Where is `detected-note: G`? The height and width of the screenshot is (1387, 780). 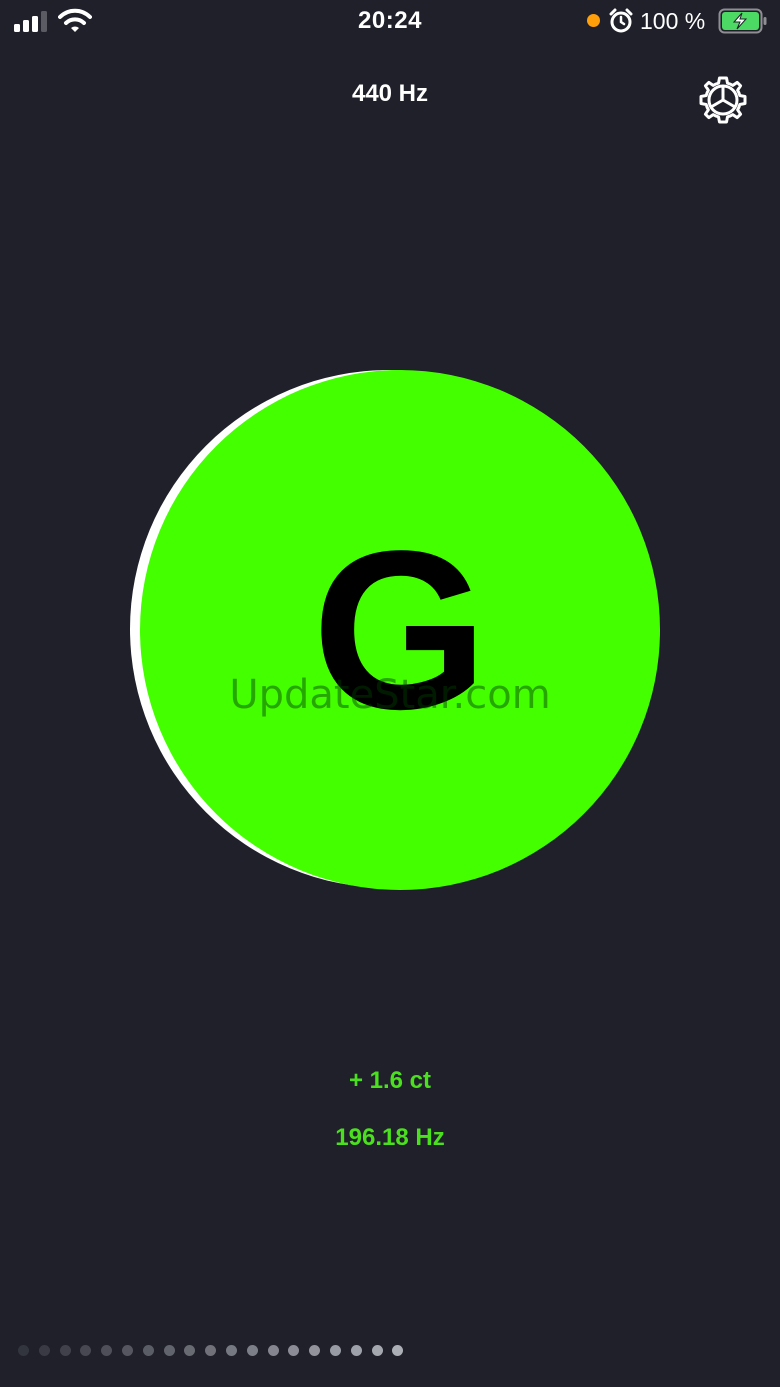
detected-note: G is located at coordinates (400, 629).